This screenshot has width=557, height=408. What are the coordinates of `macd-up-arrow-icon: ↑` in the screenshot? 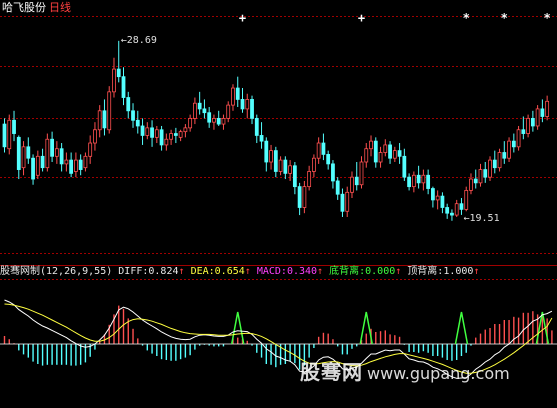 It's located at (320, 271).